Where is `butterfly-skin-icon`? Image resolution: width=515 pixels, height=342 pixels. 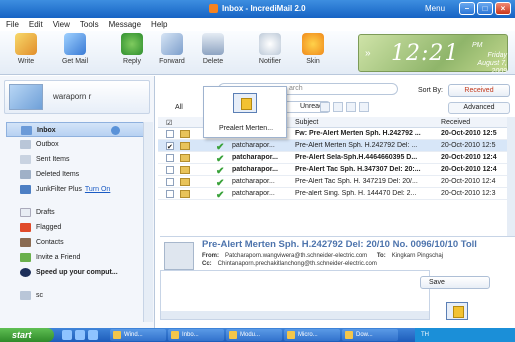 butterfly-skin-icon is located at coordinates (313, 44).